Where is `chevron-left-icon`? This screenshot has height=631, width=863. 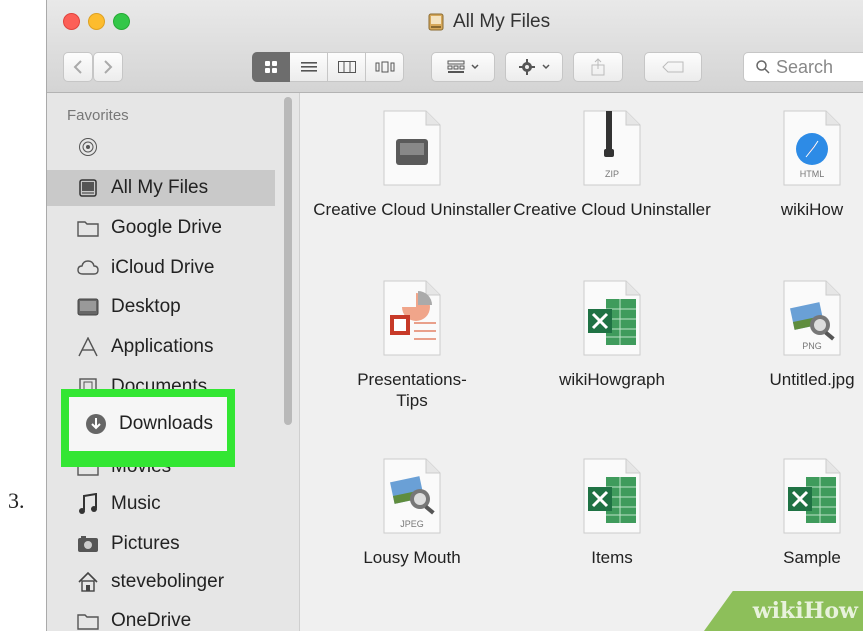
chevron-left-icon is located at coordinates (77, 67).